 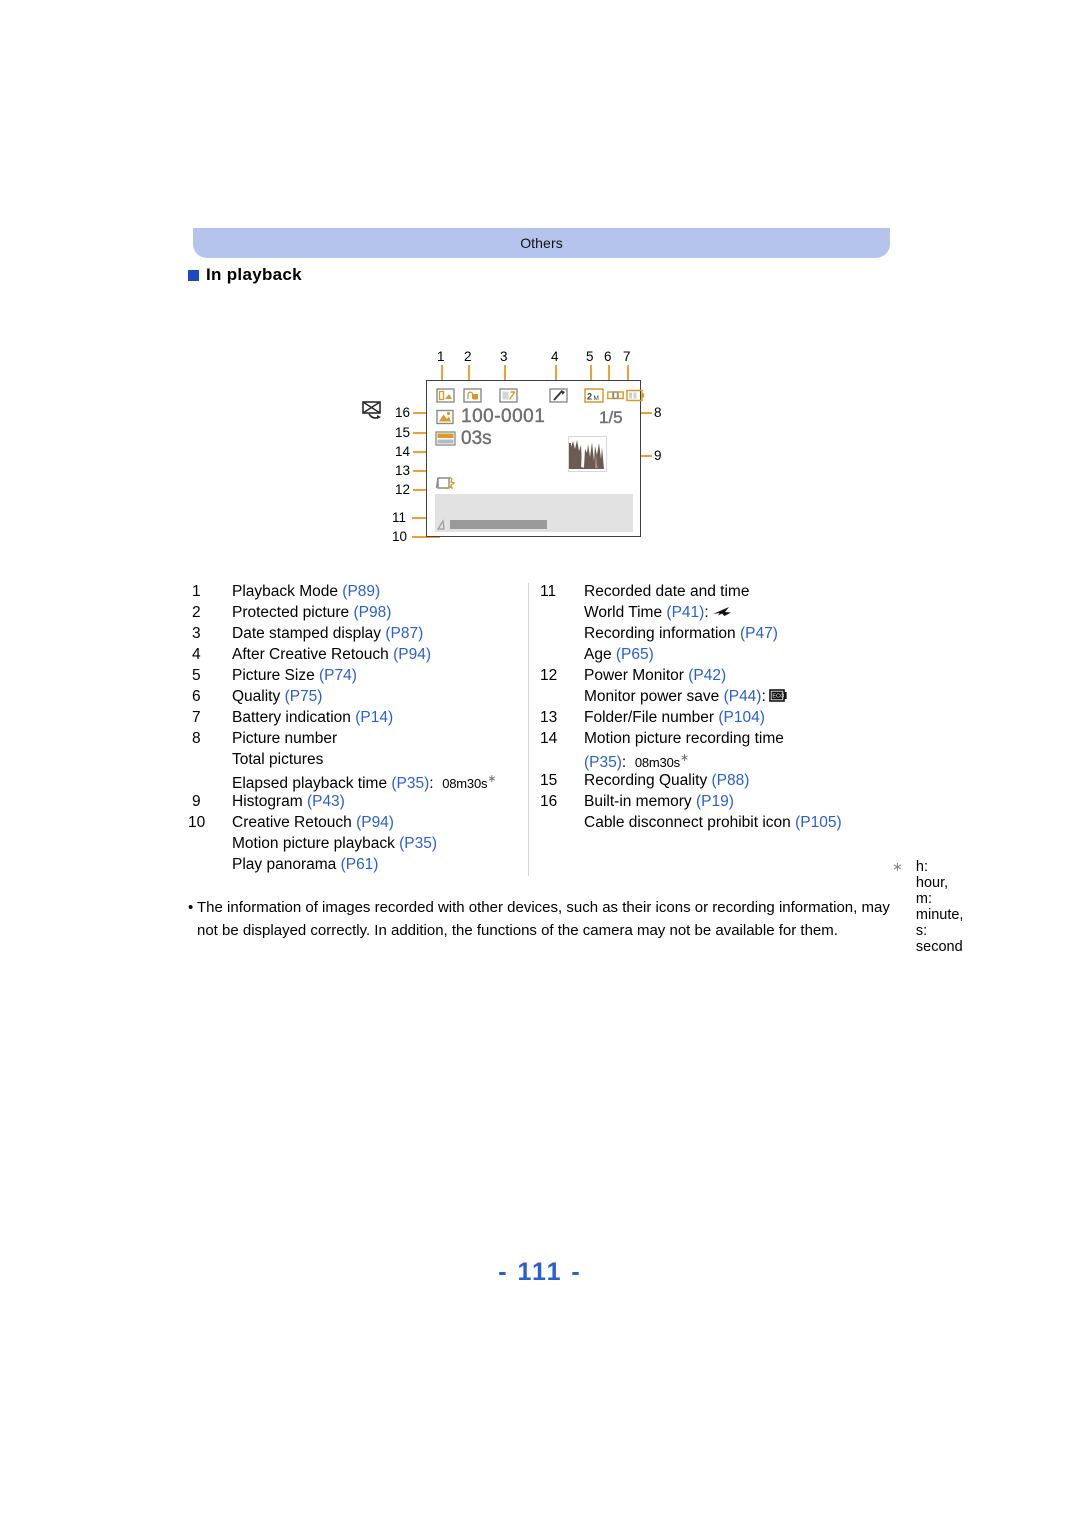 What do you see at coordinates (353, 677) in the screenshot?
I see `legend-row-5: 5 Picture Size (P74)` at bounding box center [353, 677].